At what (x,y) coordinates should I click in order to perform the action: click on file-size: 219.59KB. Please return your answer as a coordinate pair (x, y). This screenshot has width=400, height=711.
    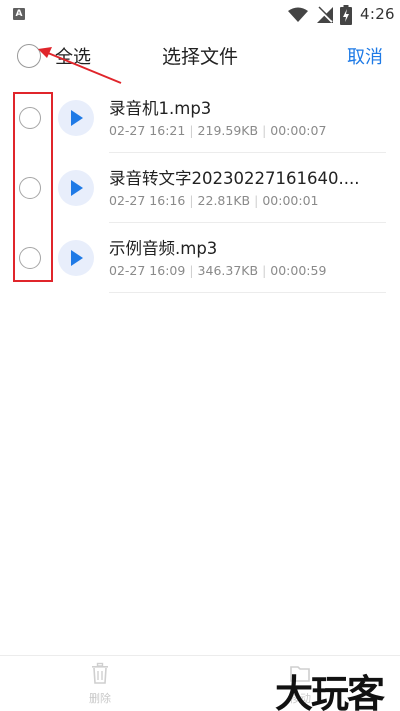
    Looking at the image, I should click on (228, 130).